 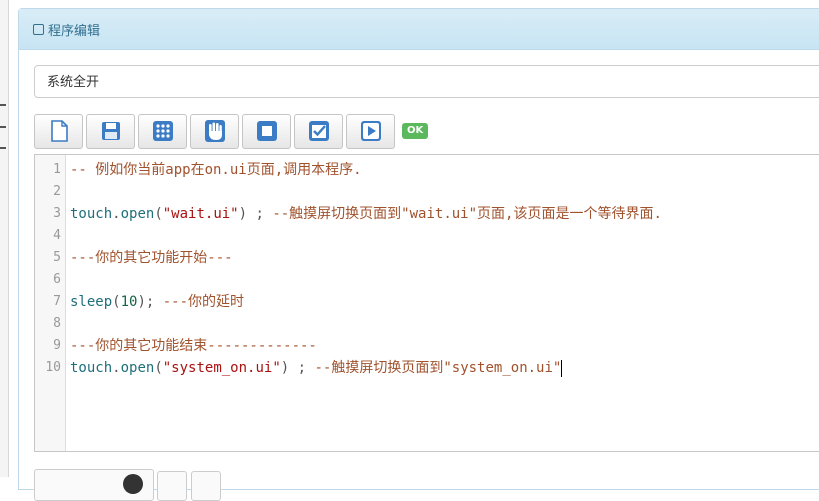 I want to click on line-number: 6, so click(x=57, y=279).